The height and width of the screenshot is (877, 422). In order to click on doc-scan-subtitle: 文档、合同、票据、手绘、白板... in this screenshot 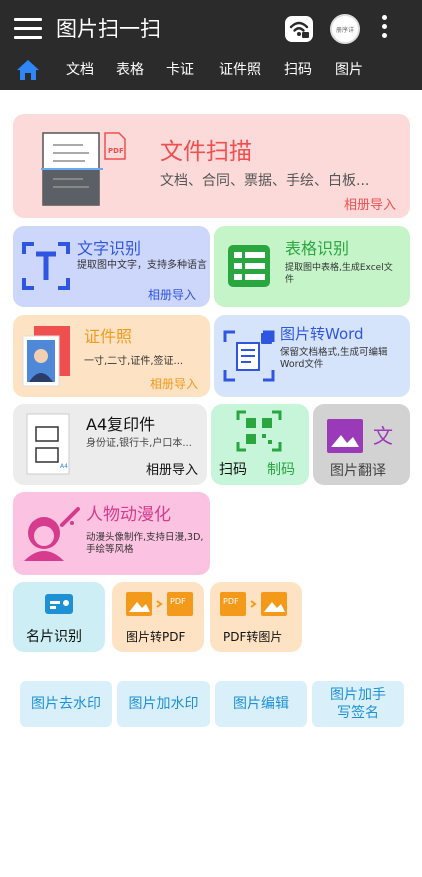, I will do `click(265, 181)`.